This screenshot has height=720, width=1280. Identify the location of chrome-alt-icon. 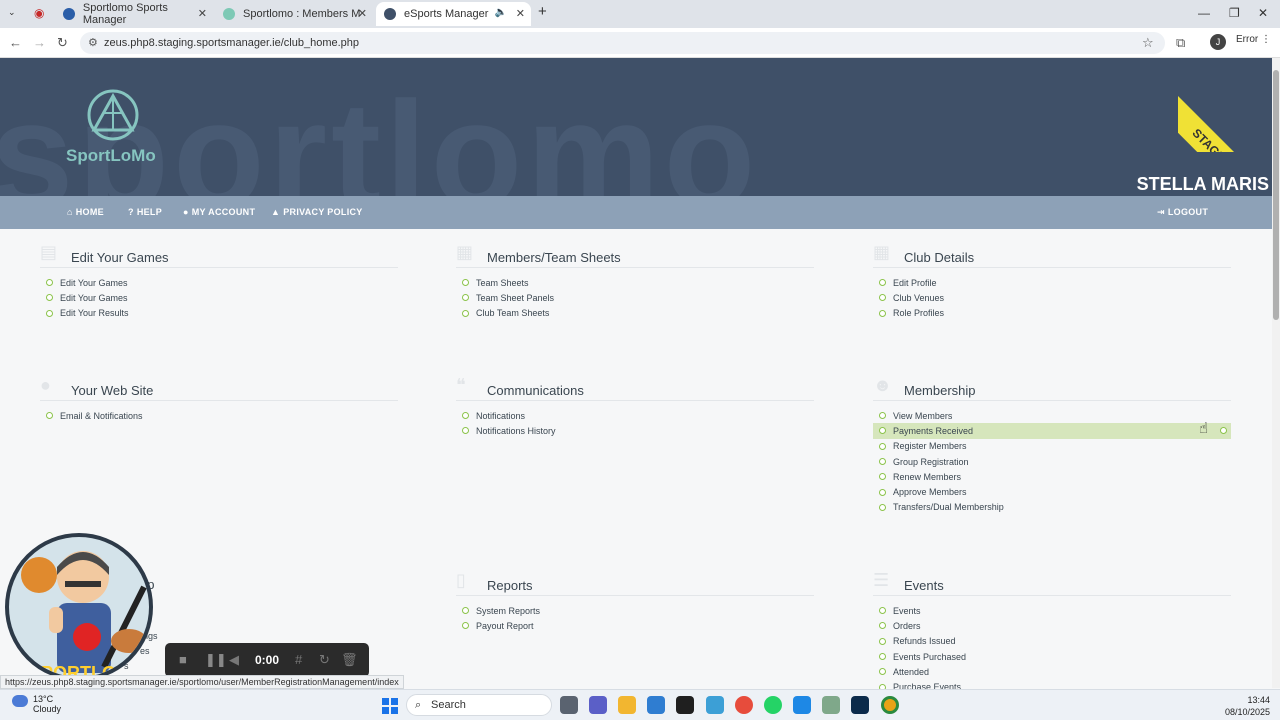
(744, 705).